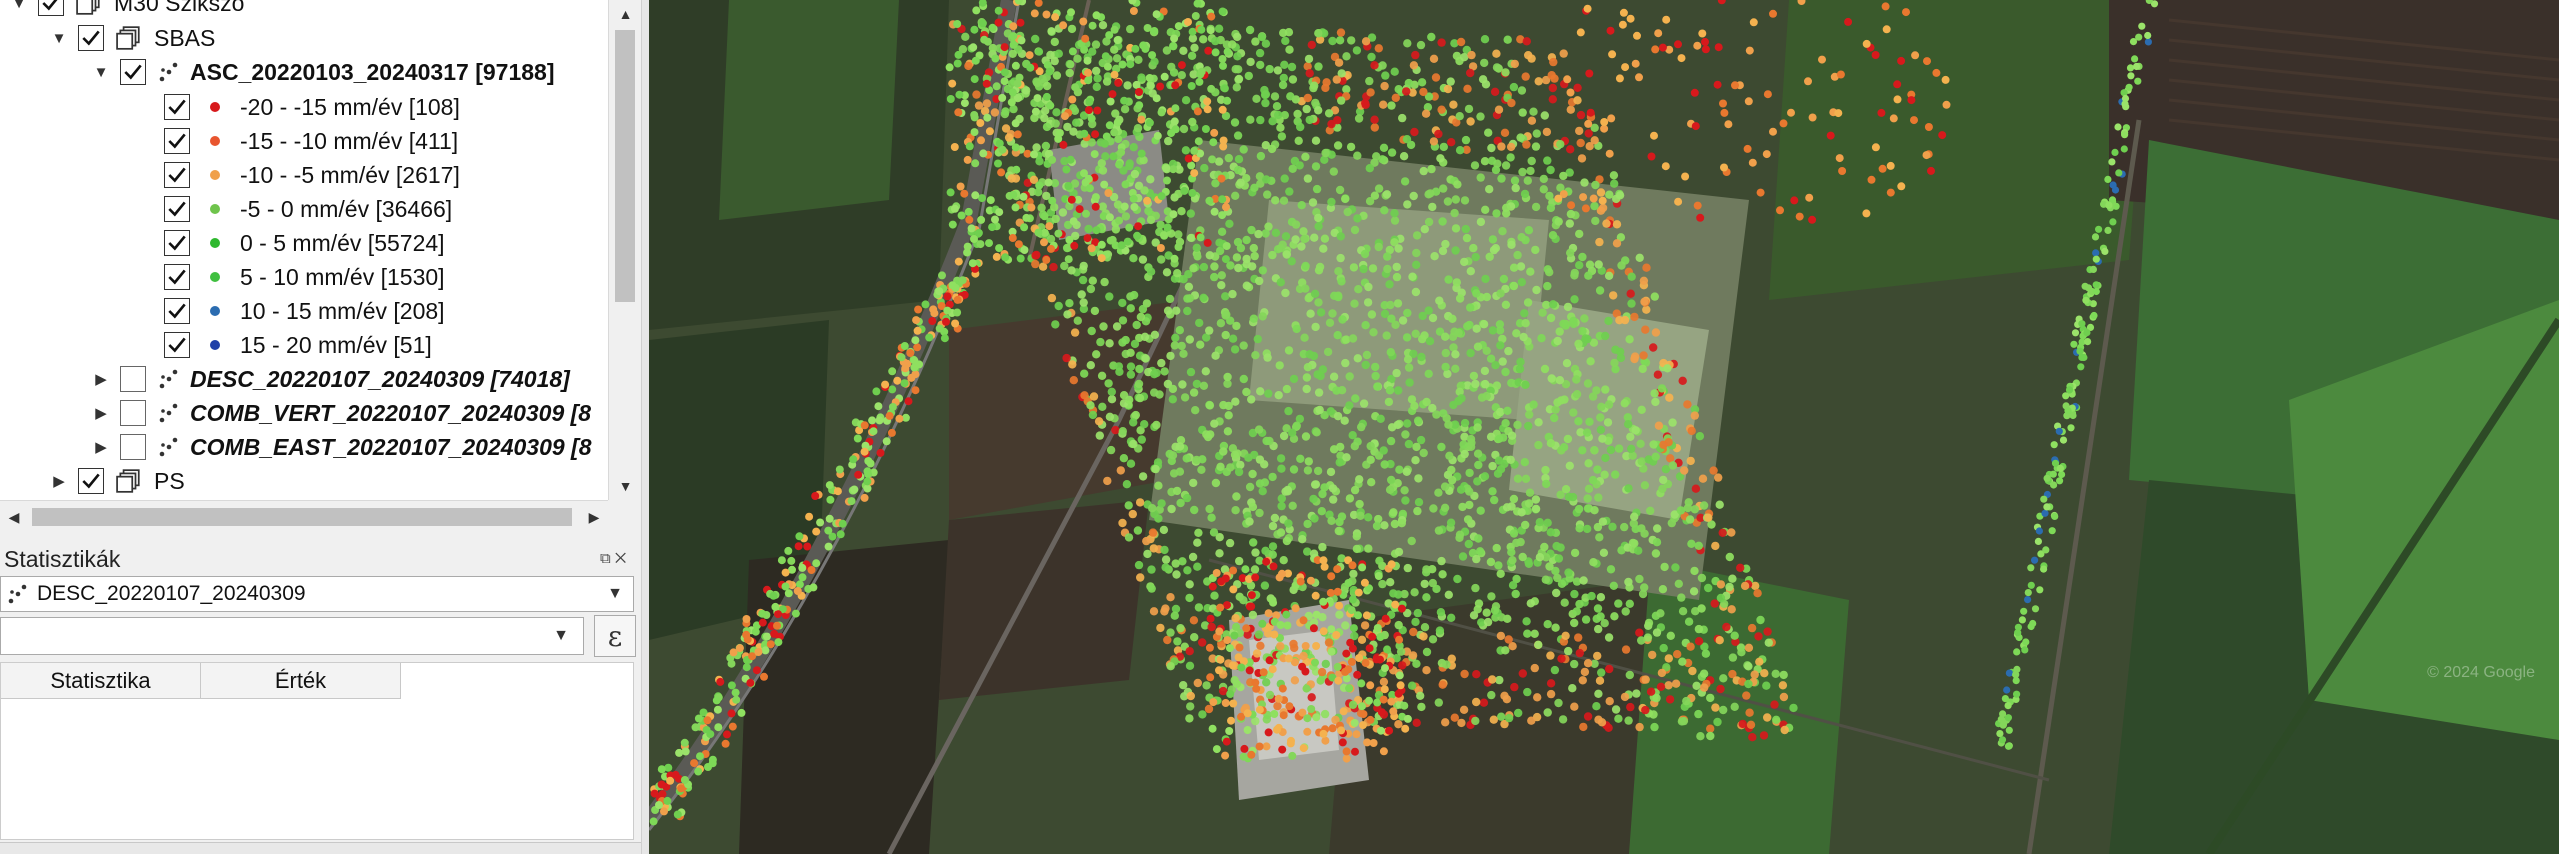 The width and height of the screenshot is (2559, 854). I want to click on legend-class-item: 0 - 5 mm/év [55724], so click(304, 243).